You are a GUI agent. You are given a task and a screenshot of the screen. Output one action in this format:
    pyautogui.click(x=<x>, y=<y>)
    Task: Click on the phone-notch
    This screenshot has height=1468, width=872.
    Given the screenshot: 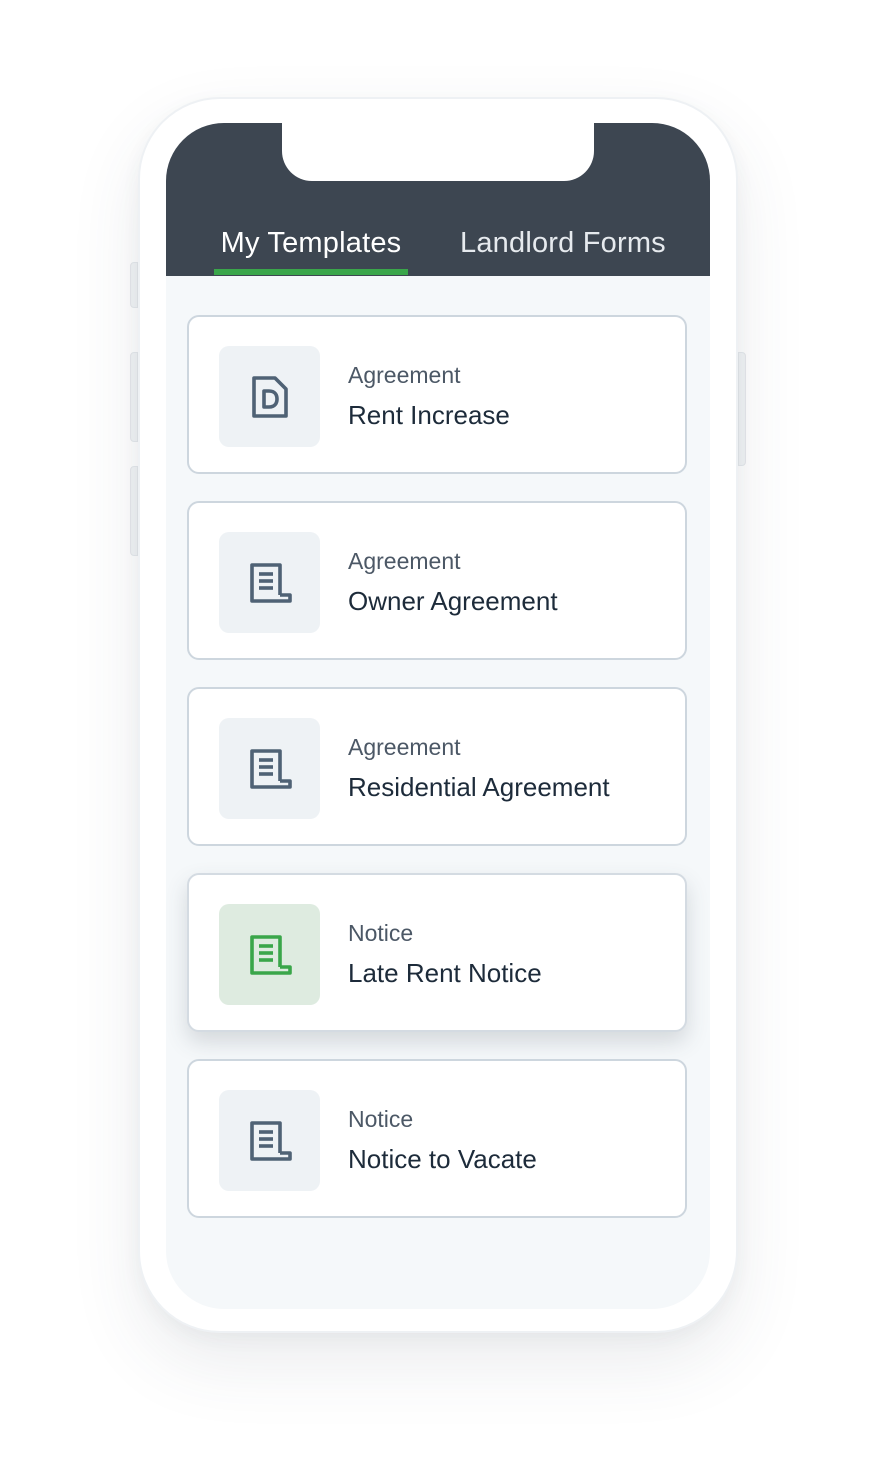 What is the action you would take?
    pyautogui.click(x=438, y=152)
    